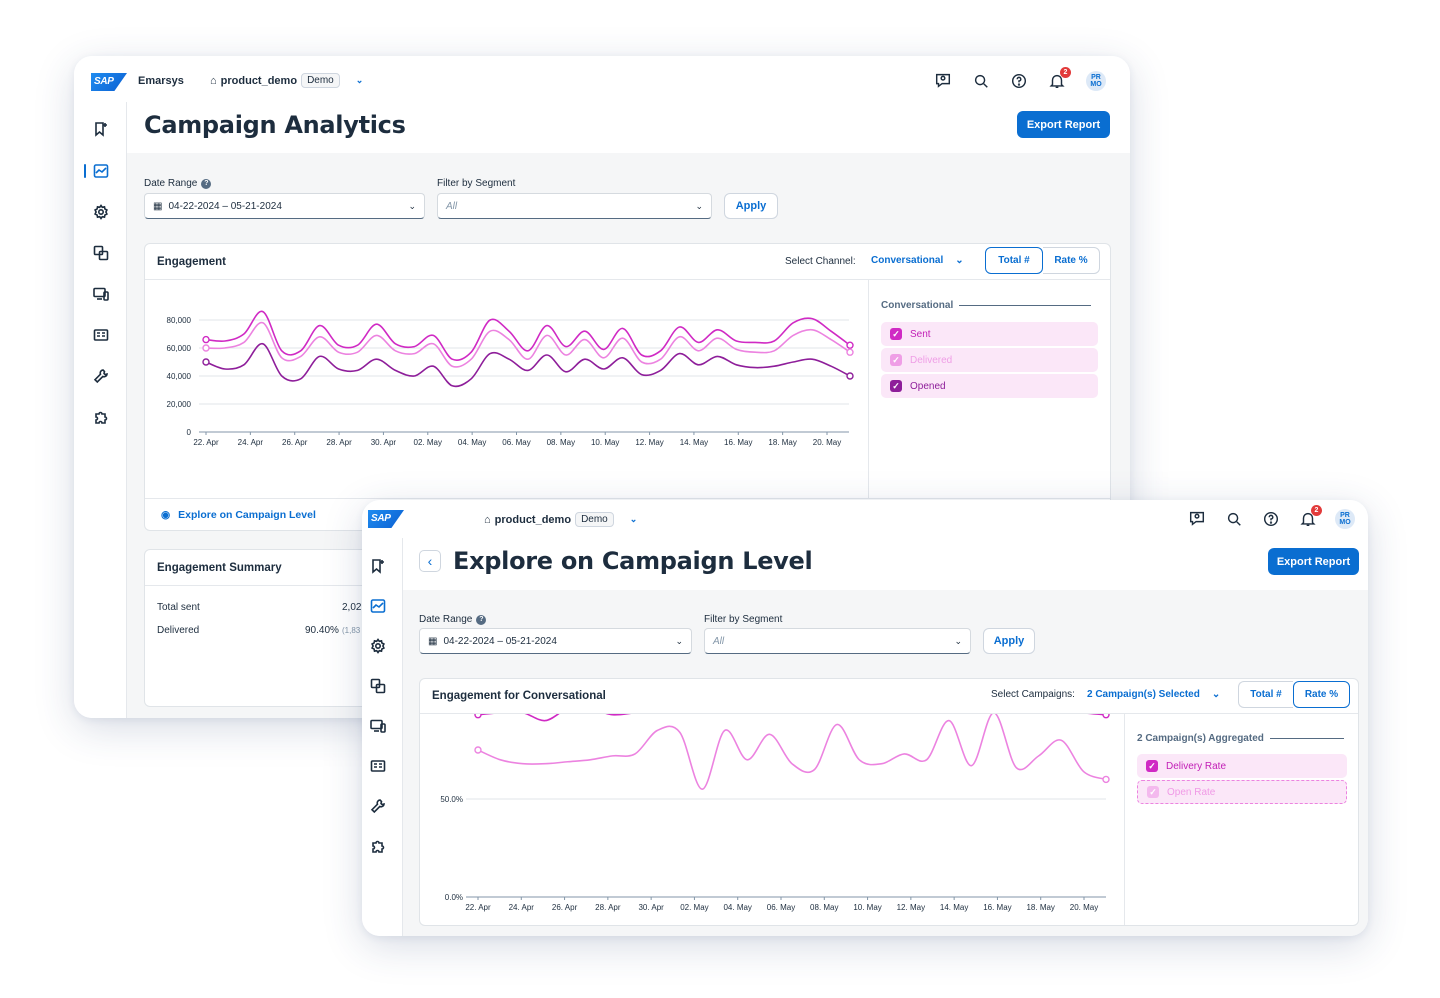  I want to click on x-tick-label: 08. May, so click(561, 442).